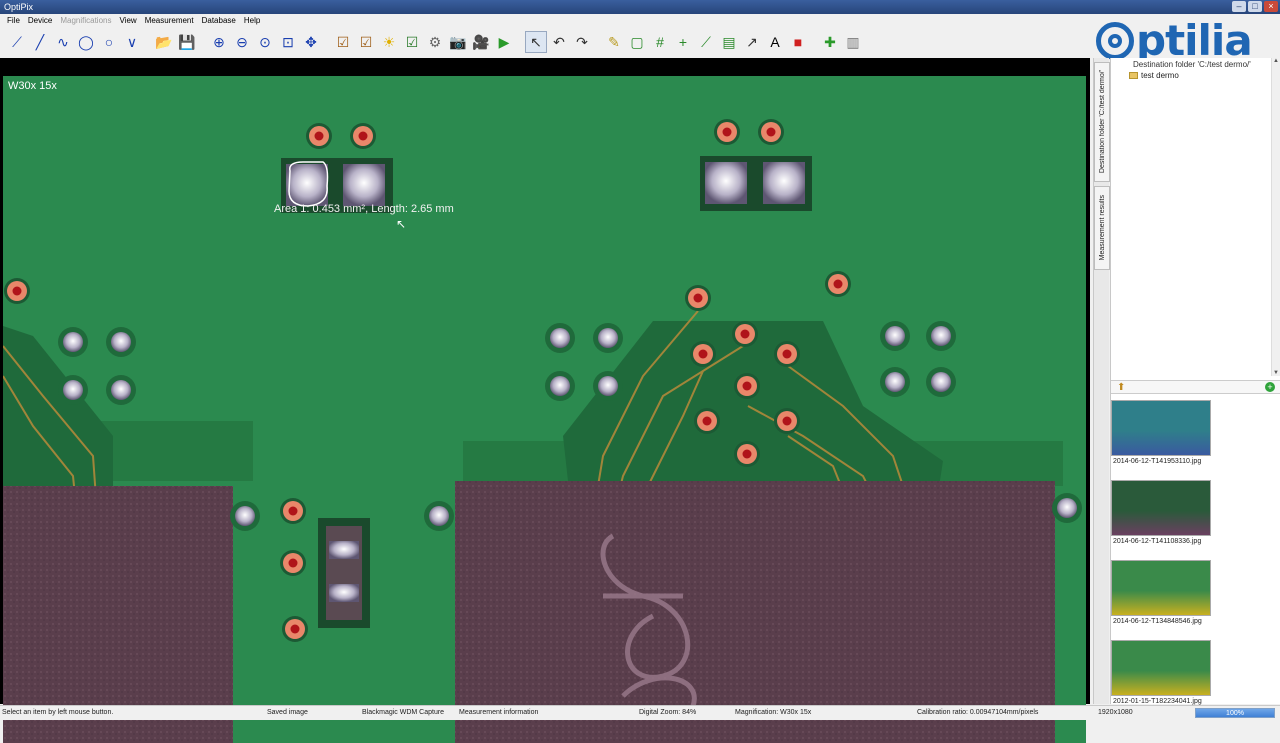  I want to click on menu-file: File, so click(13, 21).